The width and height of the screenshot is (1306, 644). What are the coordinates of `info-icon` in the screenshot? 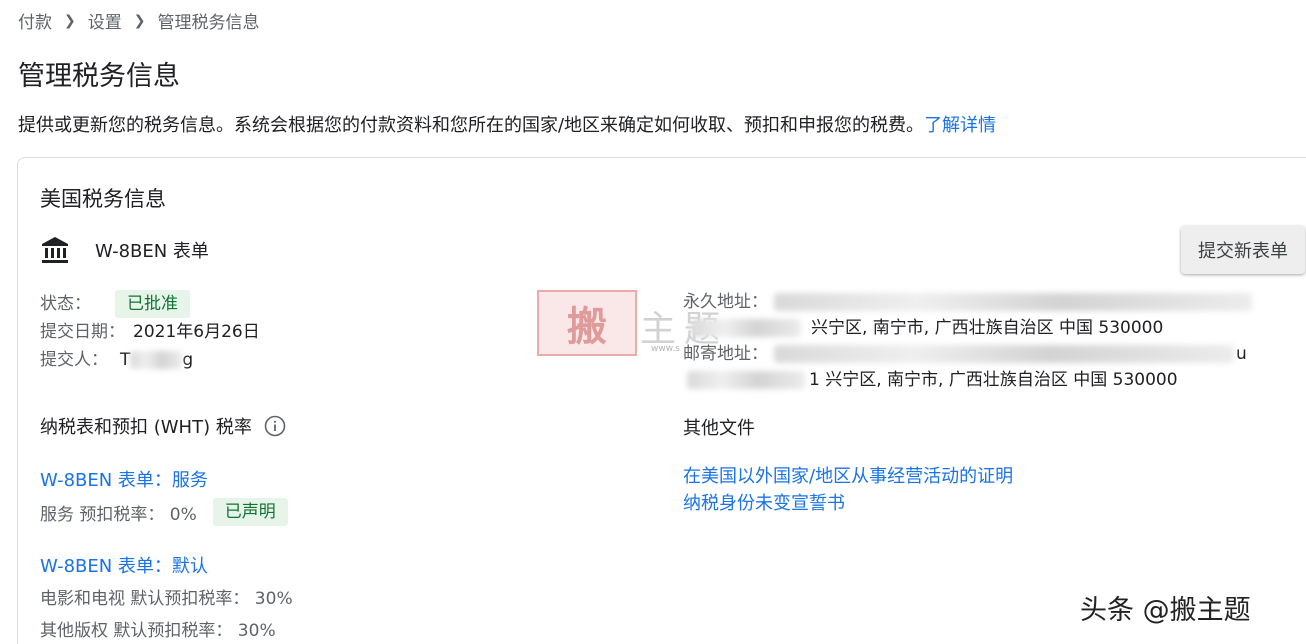 It's located at (275, 426).